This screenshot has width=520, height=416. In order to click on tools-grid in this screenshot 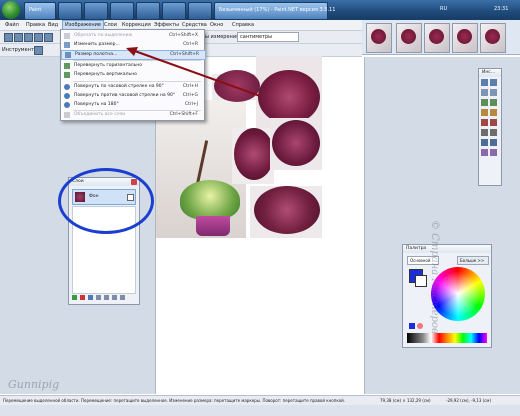, I will do `click(490, 131)`.